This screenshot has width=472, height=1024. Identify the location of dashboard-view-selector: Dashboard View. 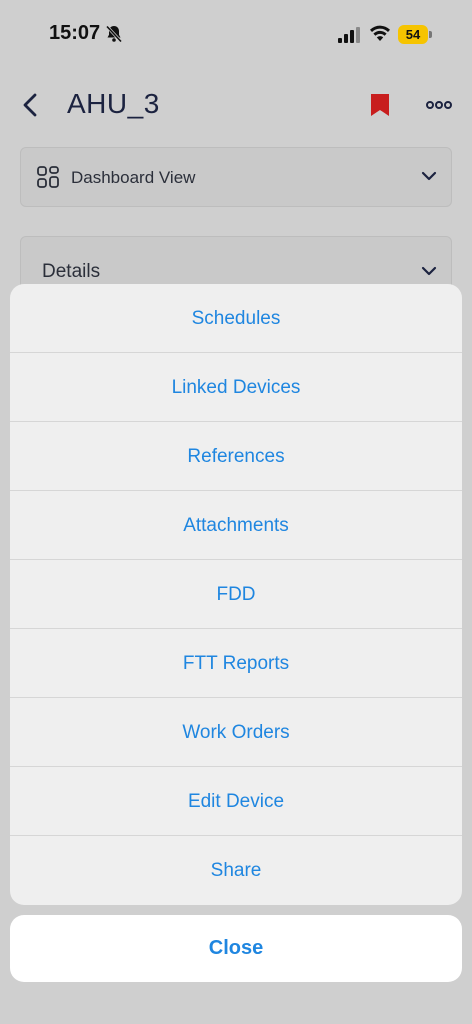
(236, 177).